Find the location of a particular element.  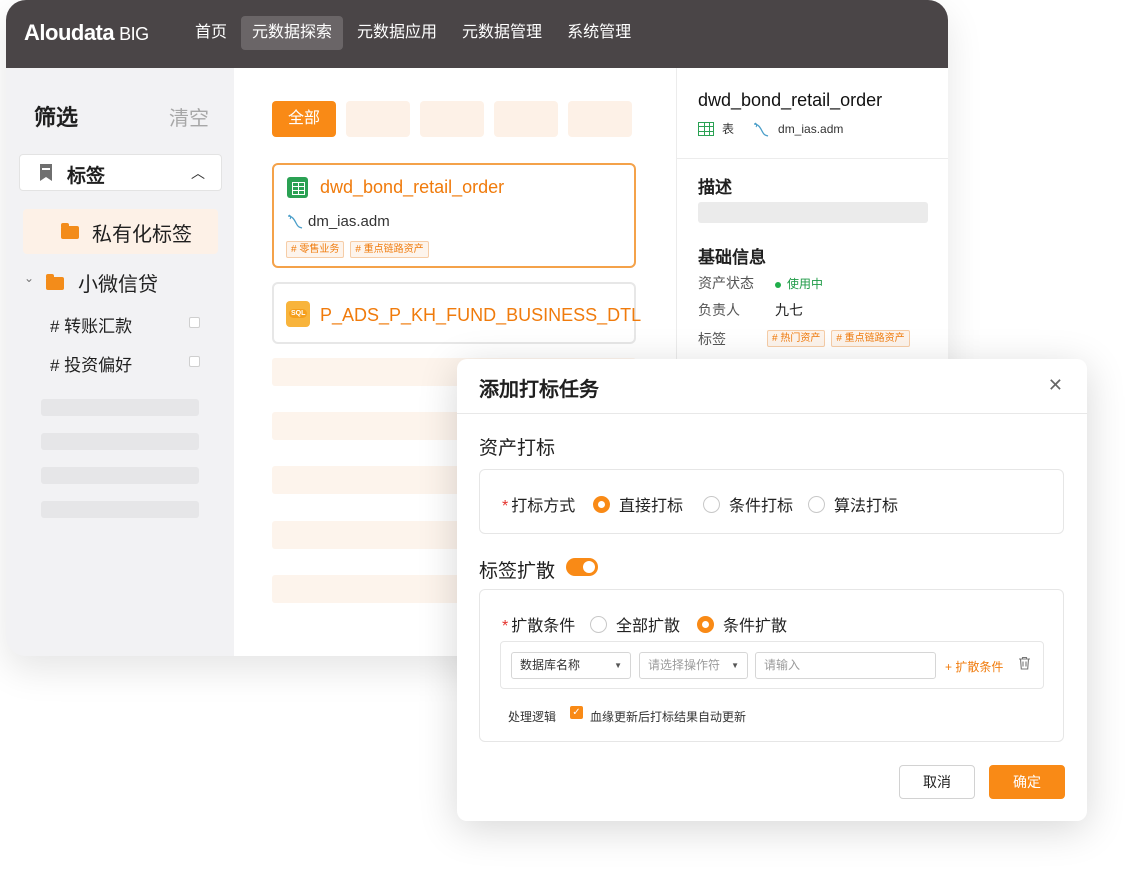

nav-metadata-manage: 元数据管理 is located at coordinates (502, 33).